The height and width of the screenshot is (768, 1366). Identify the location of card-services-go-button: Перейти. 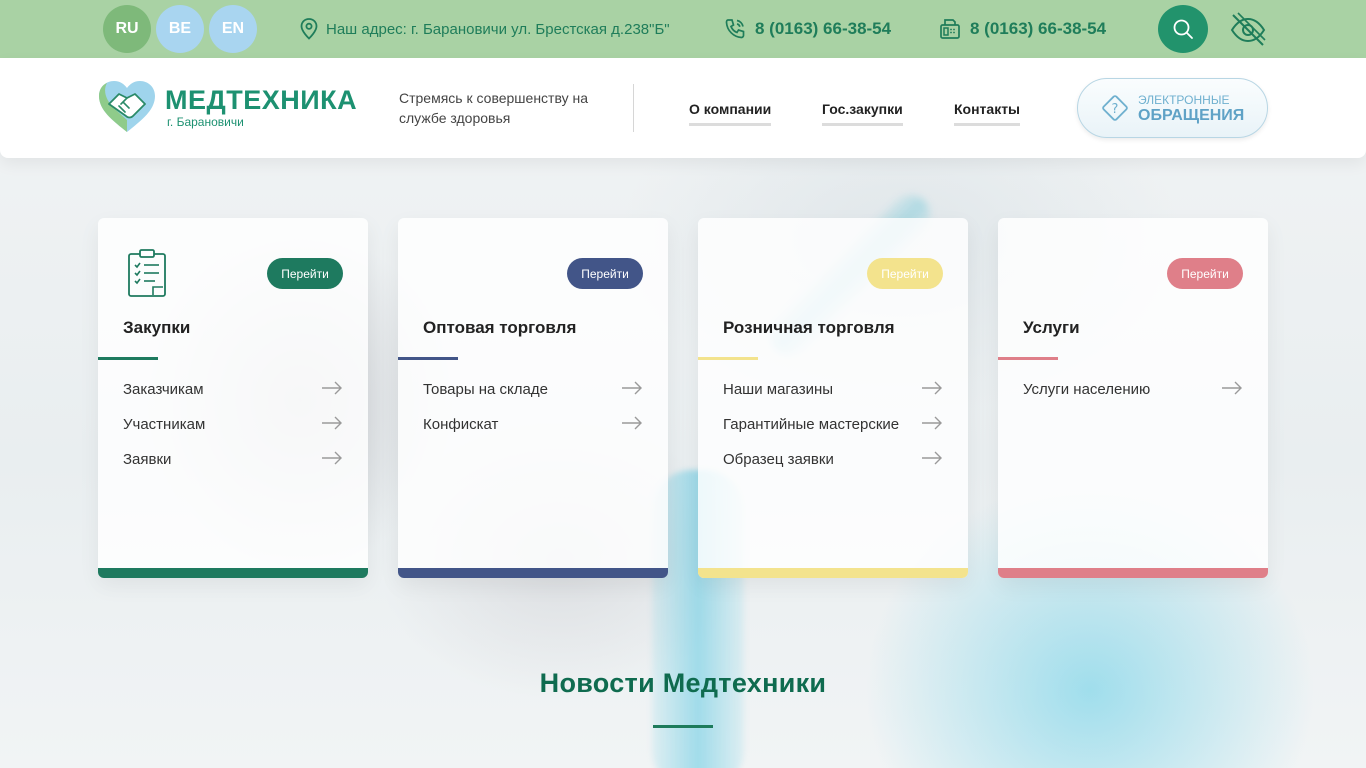
(1205, 273).